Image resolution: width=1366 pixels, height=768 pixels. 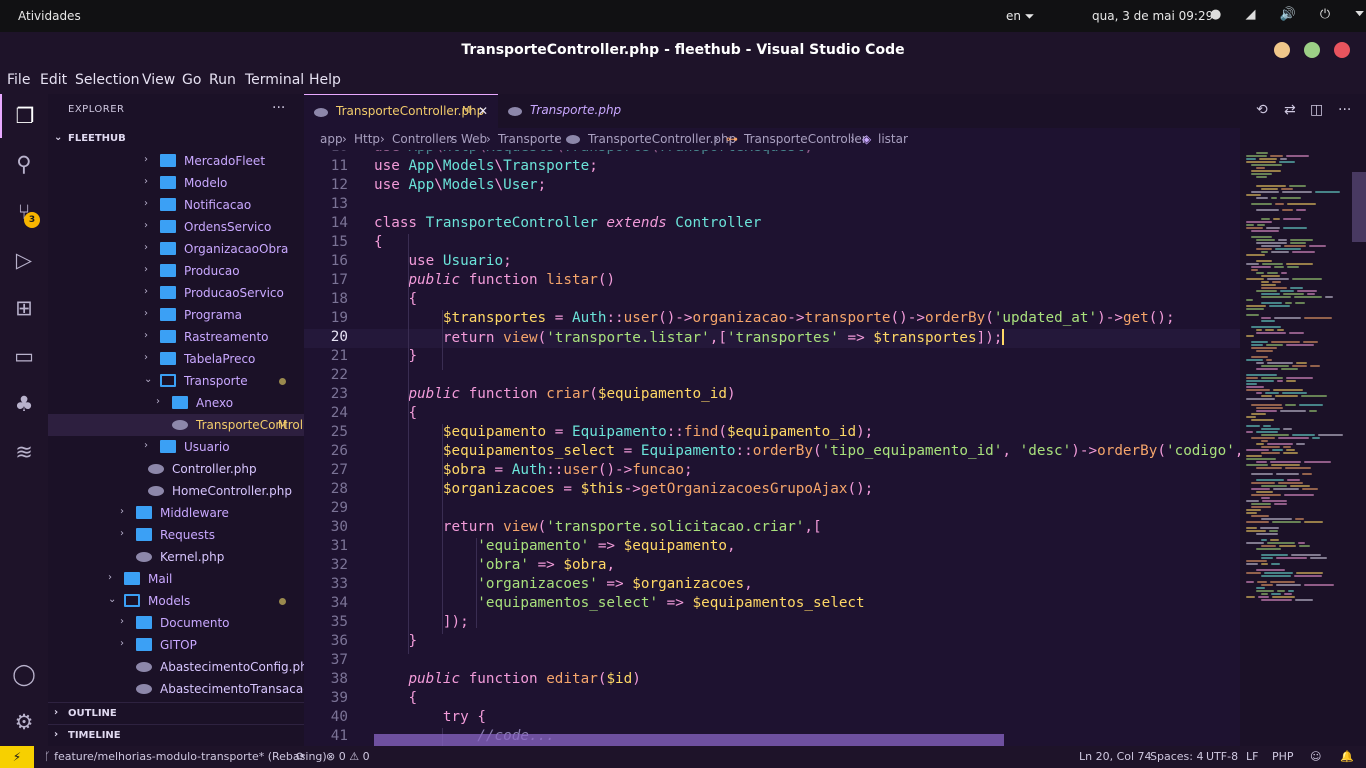 What do you see at coordinates (805, 139) in the screenshot?
I see `breadcrumb-item: TransporteController` at bounding box center [805, 139].